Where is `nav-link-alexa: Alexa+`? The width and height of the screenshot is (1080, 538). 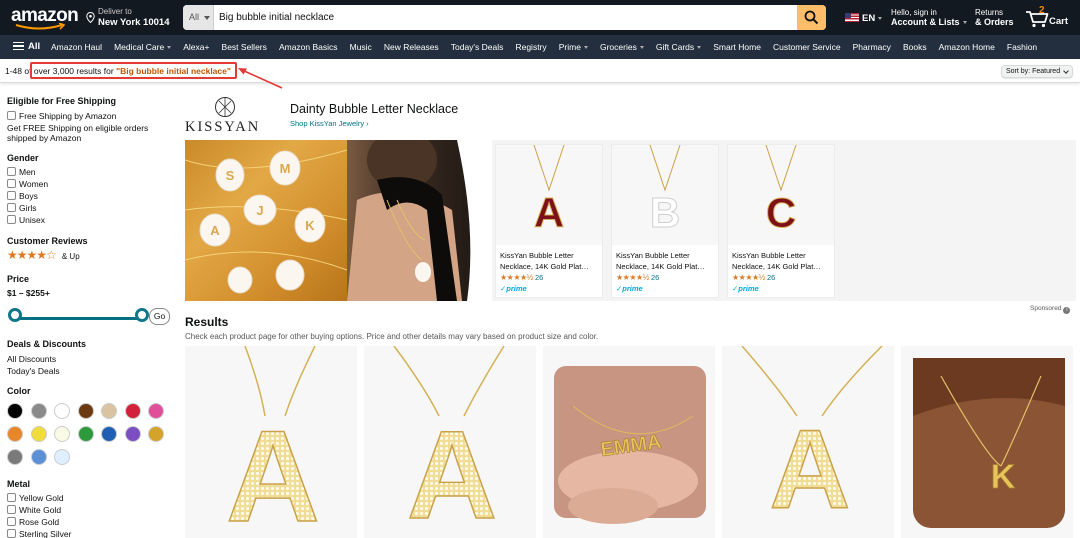
nav-link-alexa: Alexa+ is located at coordinates (194, 47).